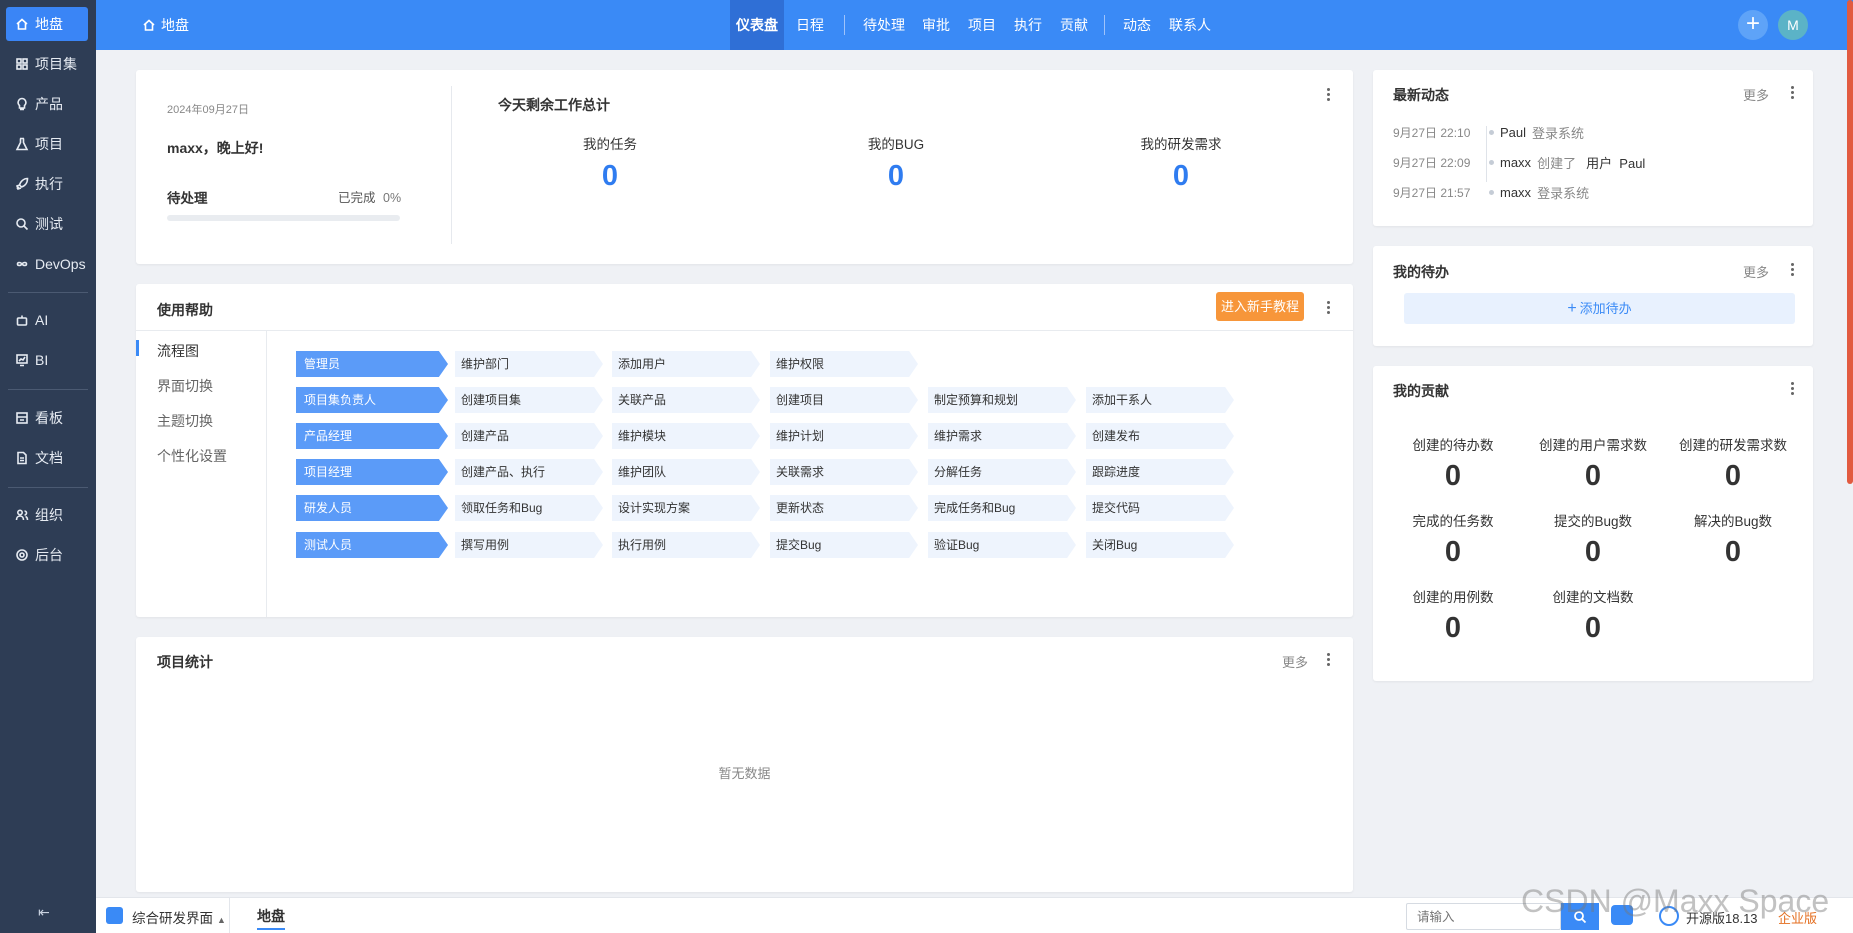  I want to click on sidebar-item-dashboard: 地盘, so click(47, 24).